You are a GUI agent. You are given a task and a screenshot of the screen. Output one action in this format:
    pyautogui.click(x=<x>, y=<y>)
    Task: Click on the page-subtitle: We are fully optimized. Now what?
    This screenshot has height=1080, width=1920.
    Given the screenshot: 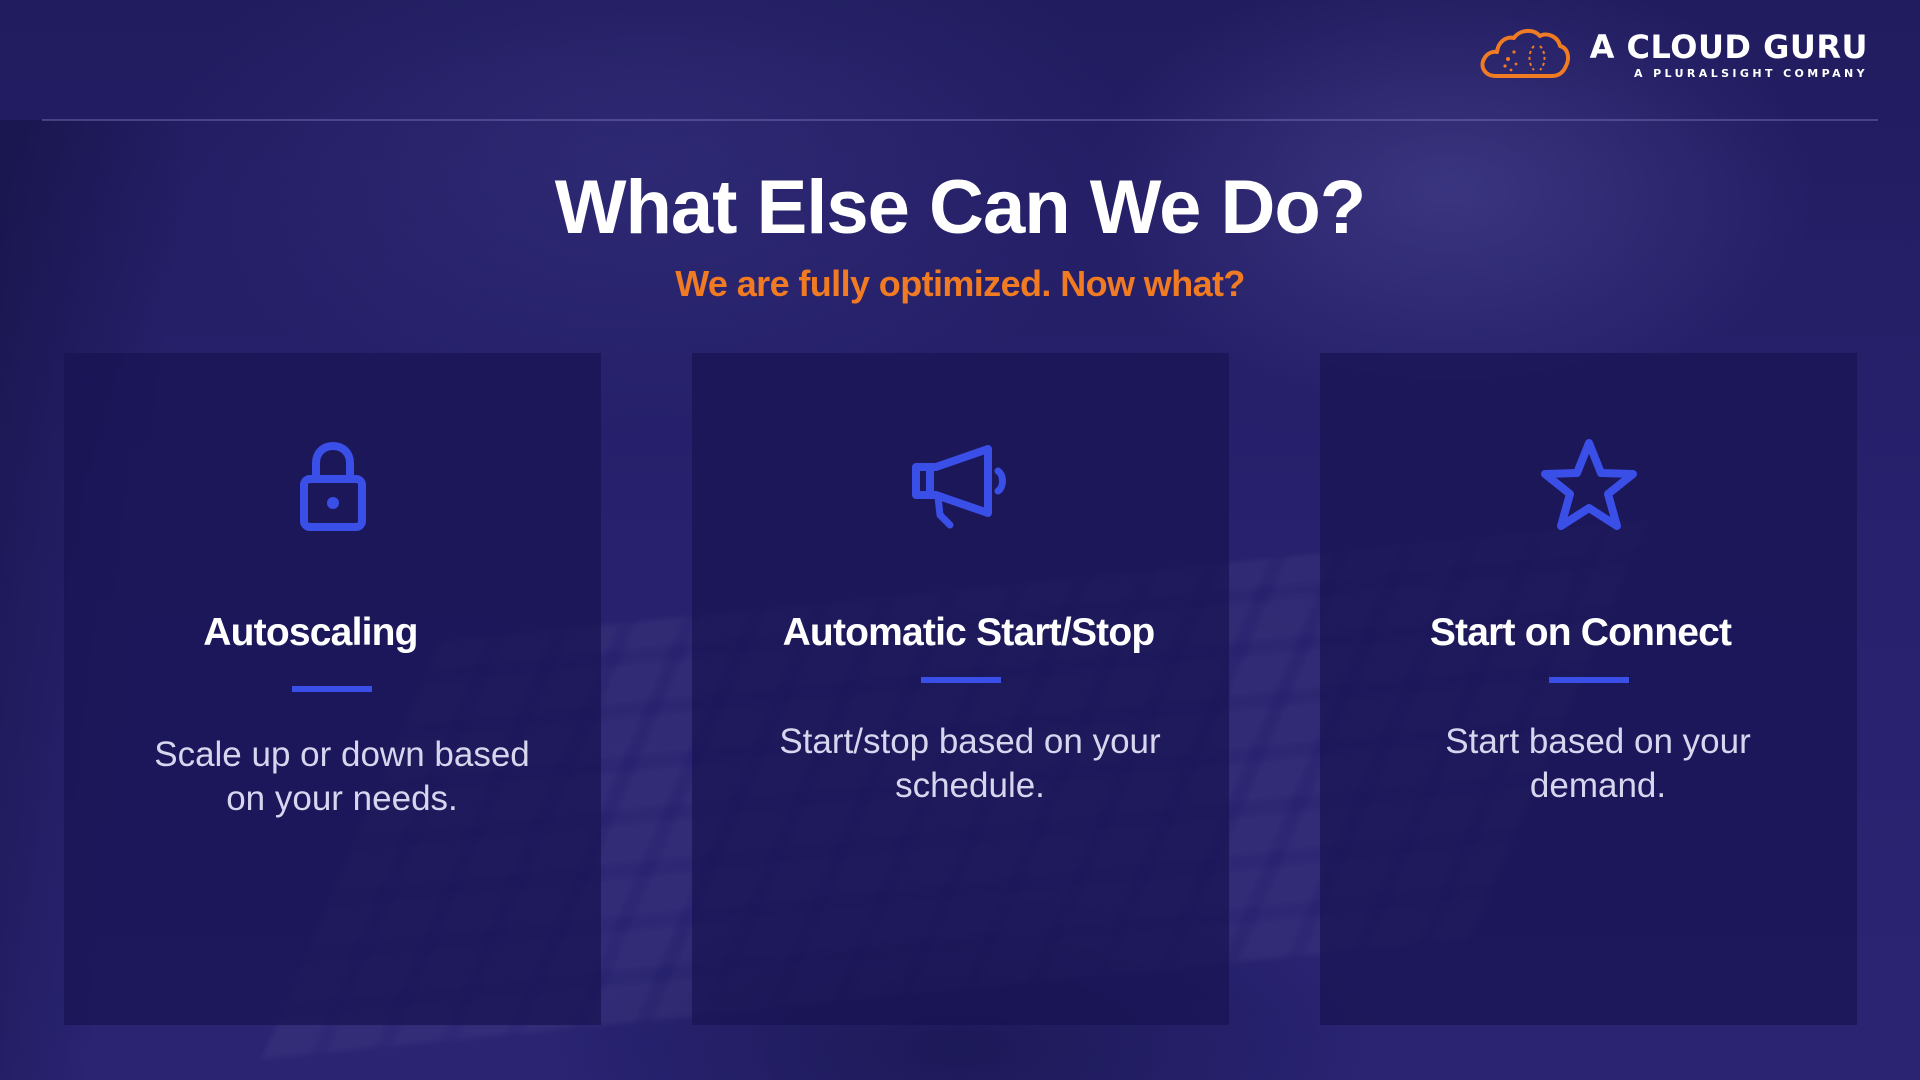 What is the action you would take?
    pyautogui.click(x=960, y=283)
    